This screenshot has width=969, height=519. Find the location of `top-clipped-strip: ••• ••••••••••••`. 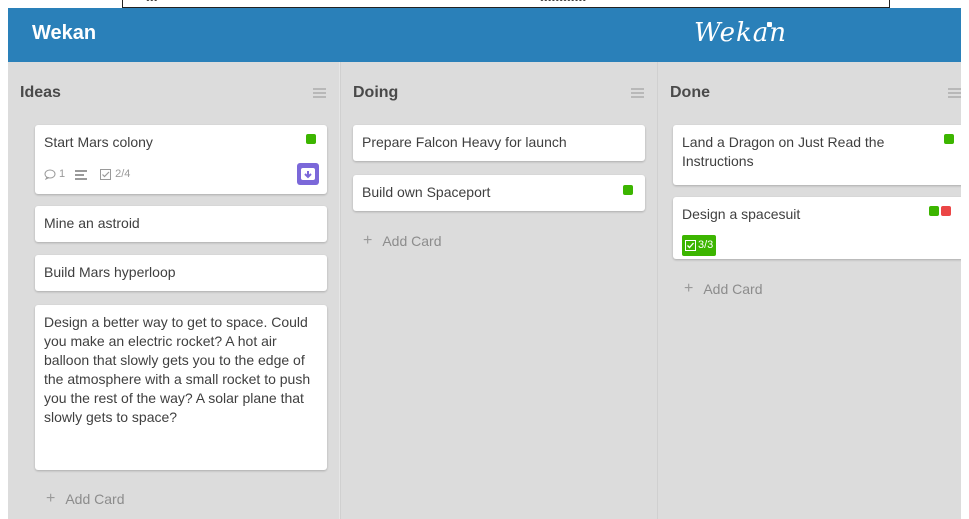

top-clipped-strip: ••• •••••••••••• is located at coordinates (484, 4).